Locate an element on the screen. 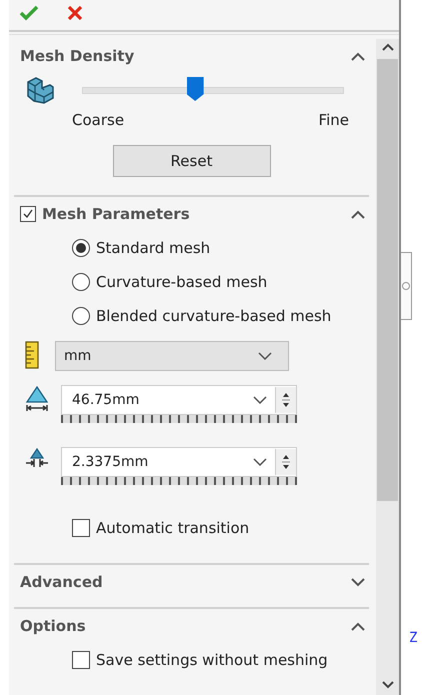 This screenshot has width=422, height=695. checkbox-label: Automatic transition is located at coordinates (173, 528).